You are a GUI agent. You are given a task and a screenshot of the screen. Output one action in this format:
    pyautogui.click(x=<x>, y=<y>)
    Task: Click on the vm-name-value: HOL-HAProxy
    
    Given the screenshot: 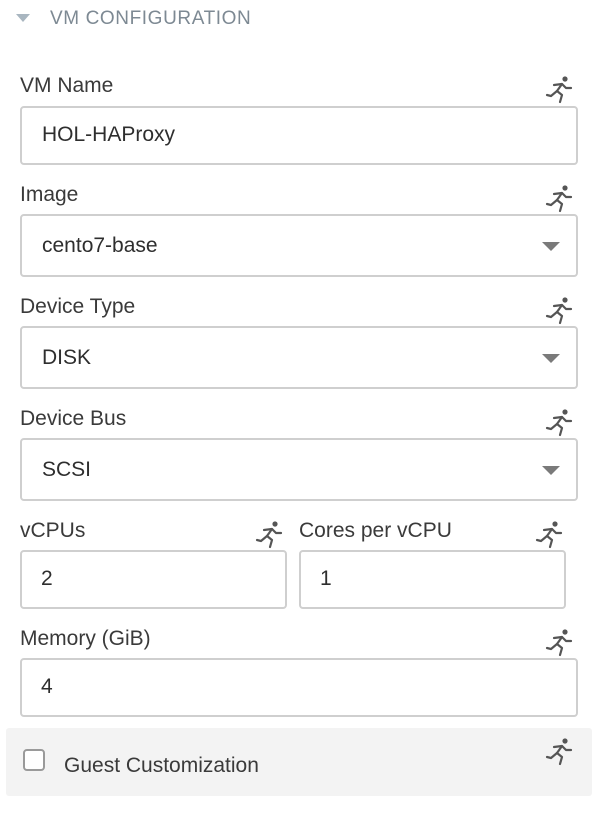 What is the action you would take?
    pyautogui.click(x=109, y=134)
    